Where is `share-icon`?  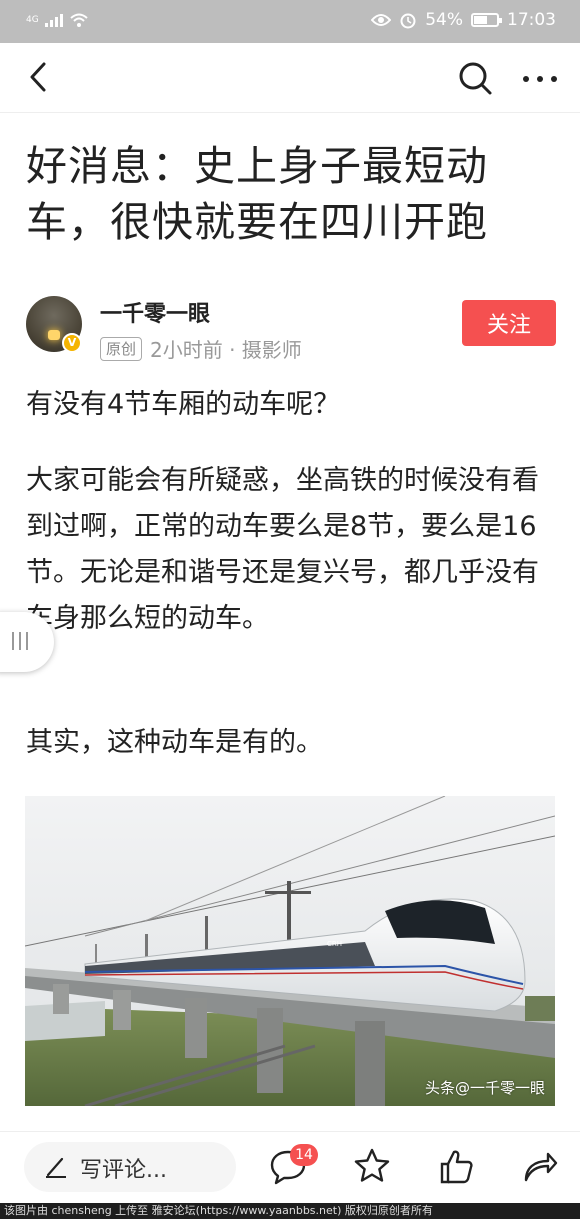
share-icon is located at coordinates (540, 1166).